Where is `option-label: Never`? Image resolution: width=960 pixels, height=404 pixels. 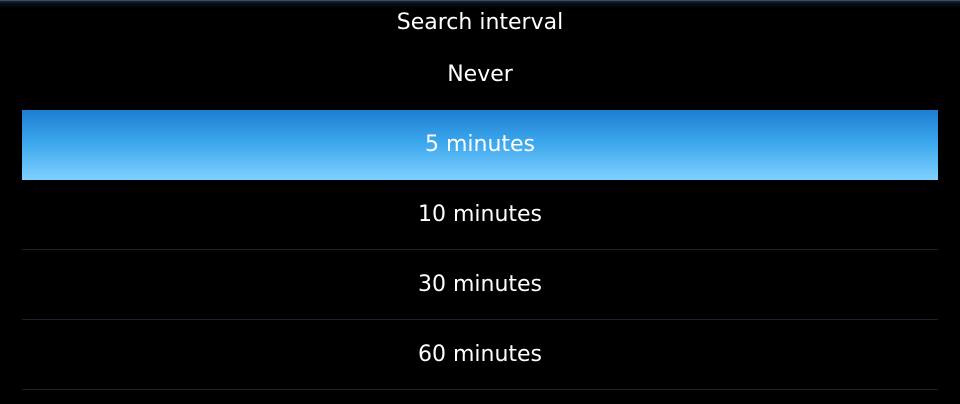 option-label: Never is located at coordinates (480, 74).